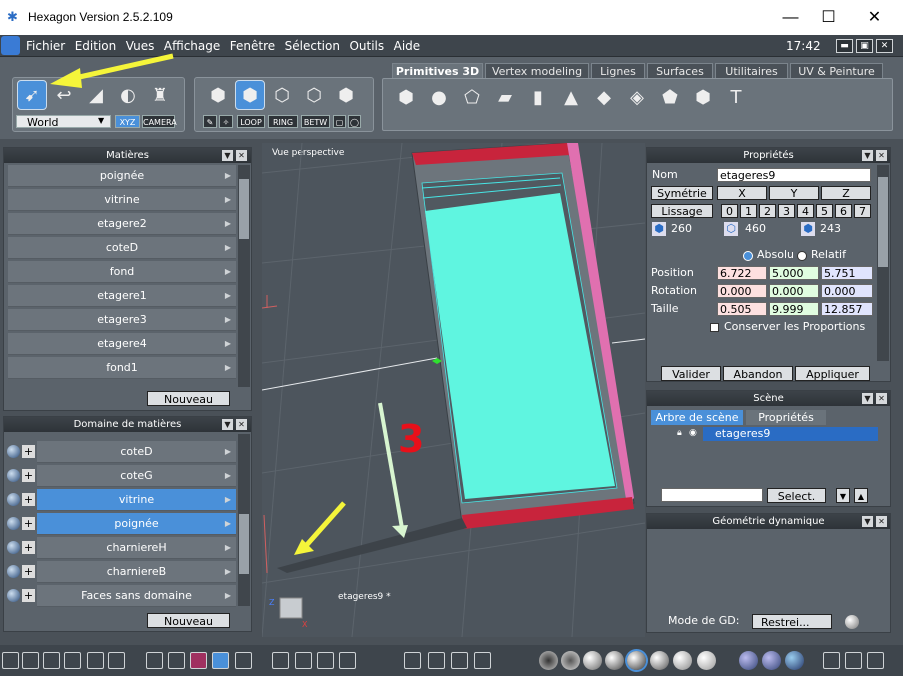  Describe the element at coordinates (843, 211) in the screenshot. I see `smoothing-level-button: 6` at that location.